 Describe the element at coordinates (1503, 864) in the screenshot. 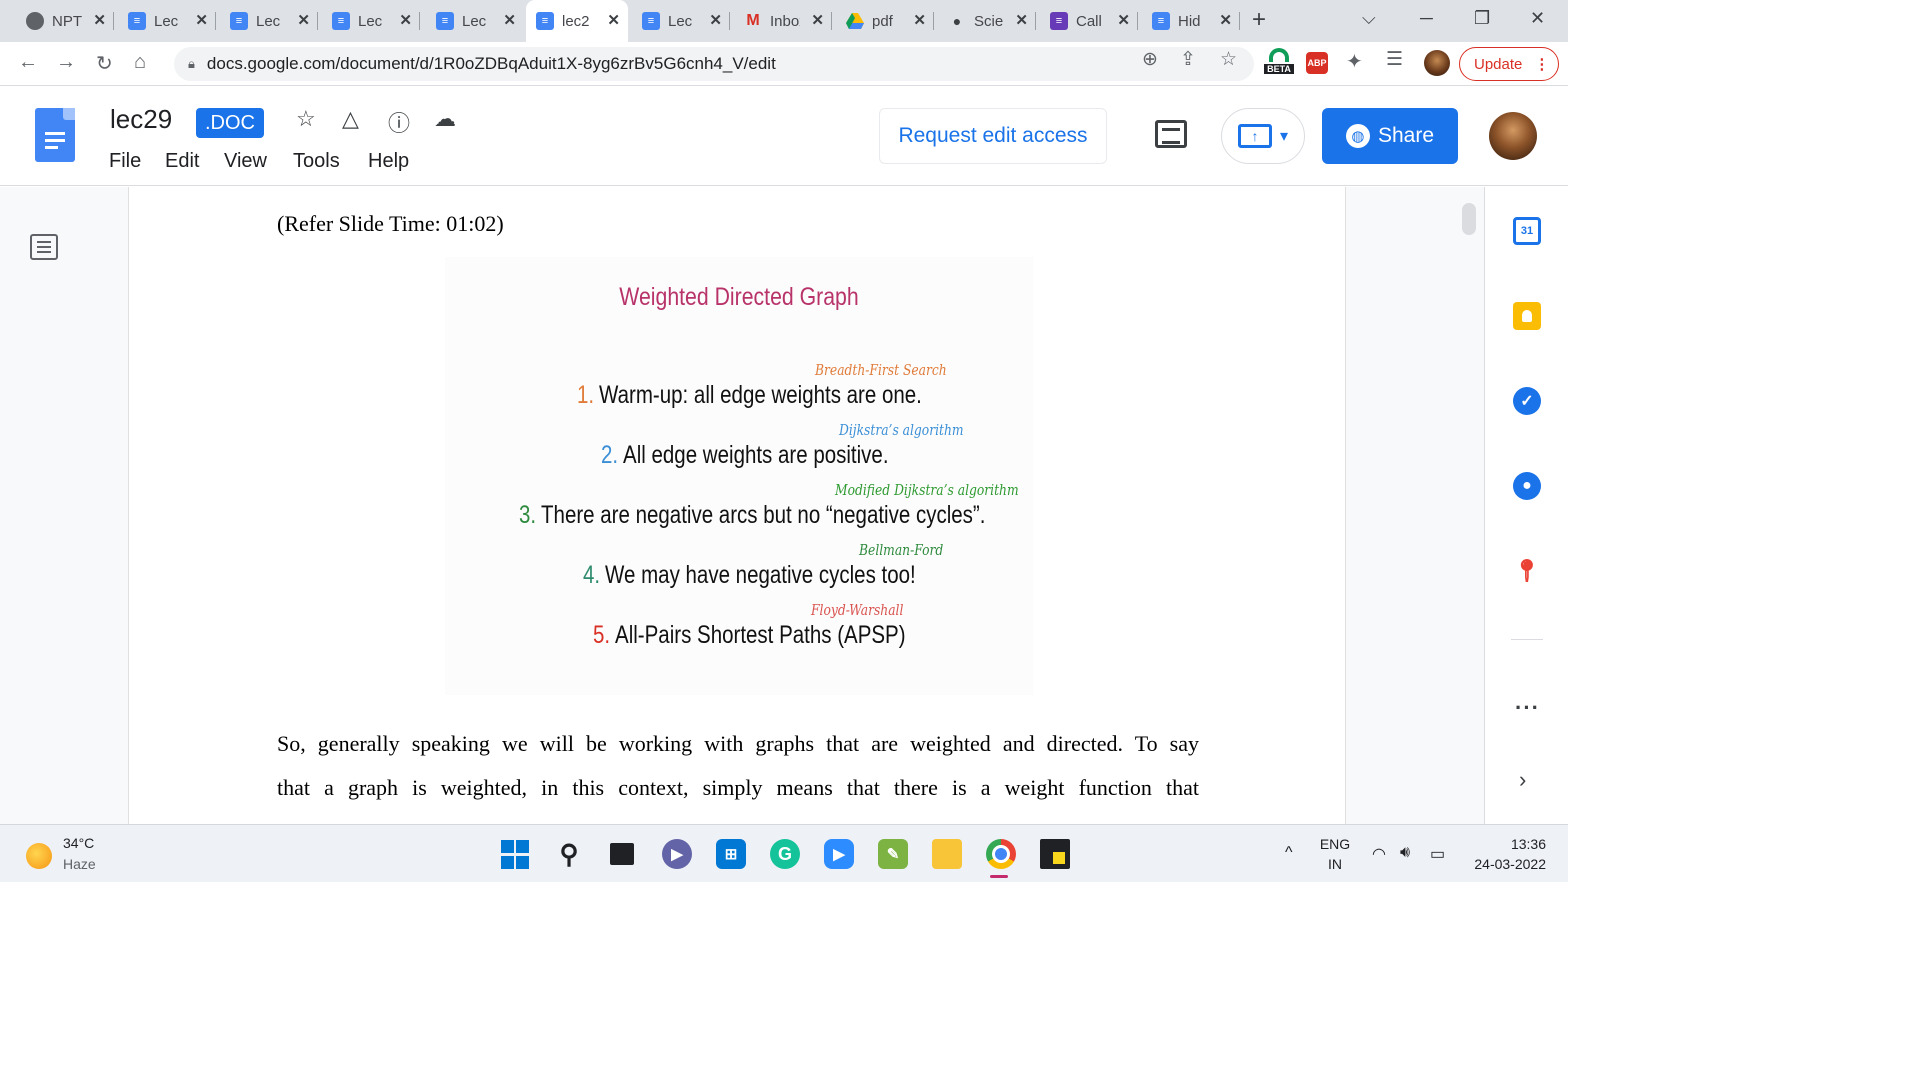

I see `clock-date: 24-03-2022` at that location.